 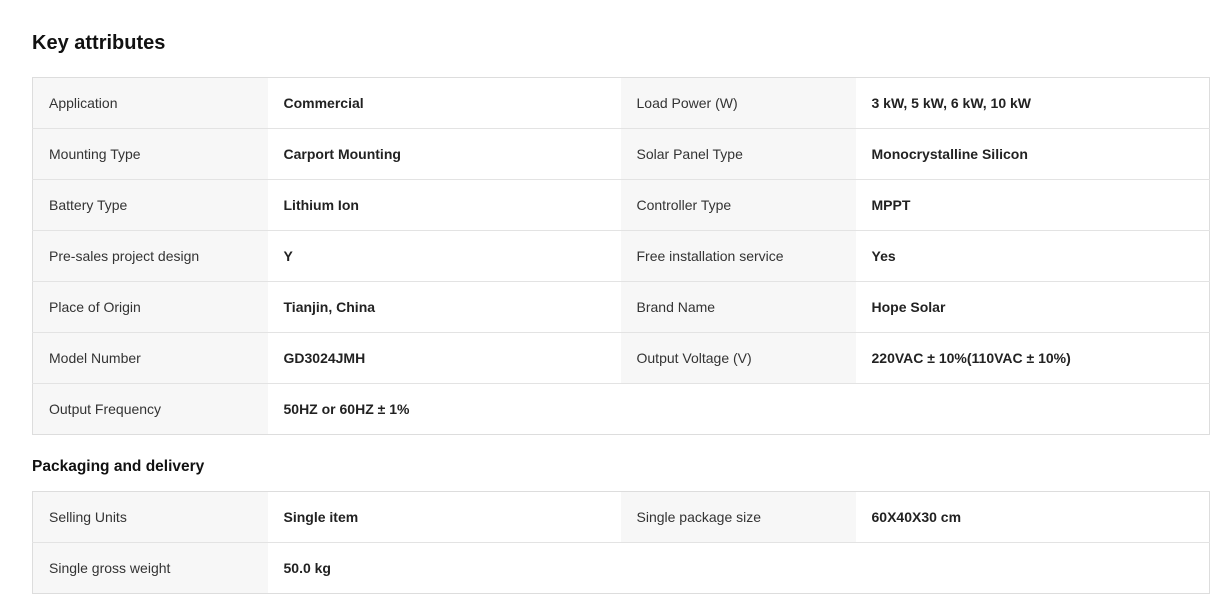 What do you see at coordinates (444, 409) in the screenshot?
I see `attribute-value: 50HZ or 60HZ ± 1%` at bounding box center [444, 409].